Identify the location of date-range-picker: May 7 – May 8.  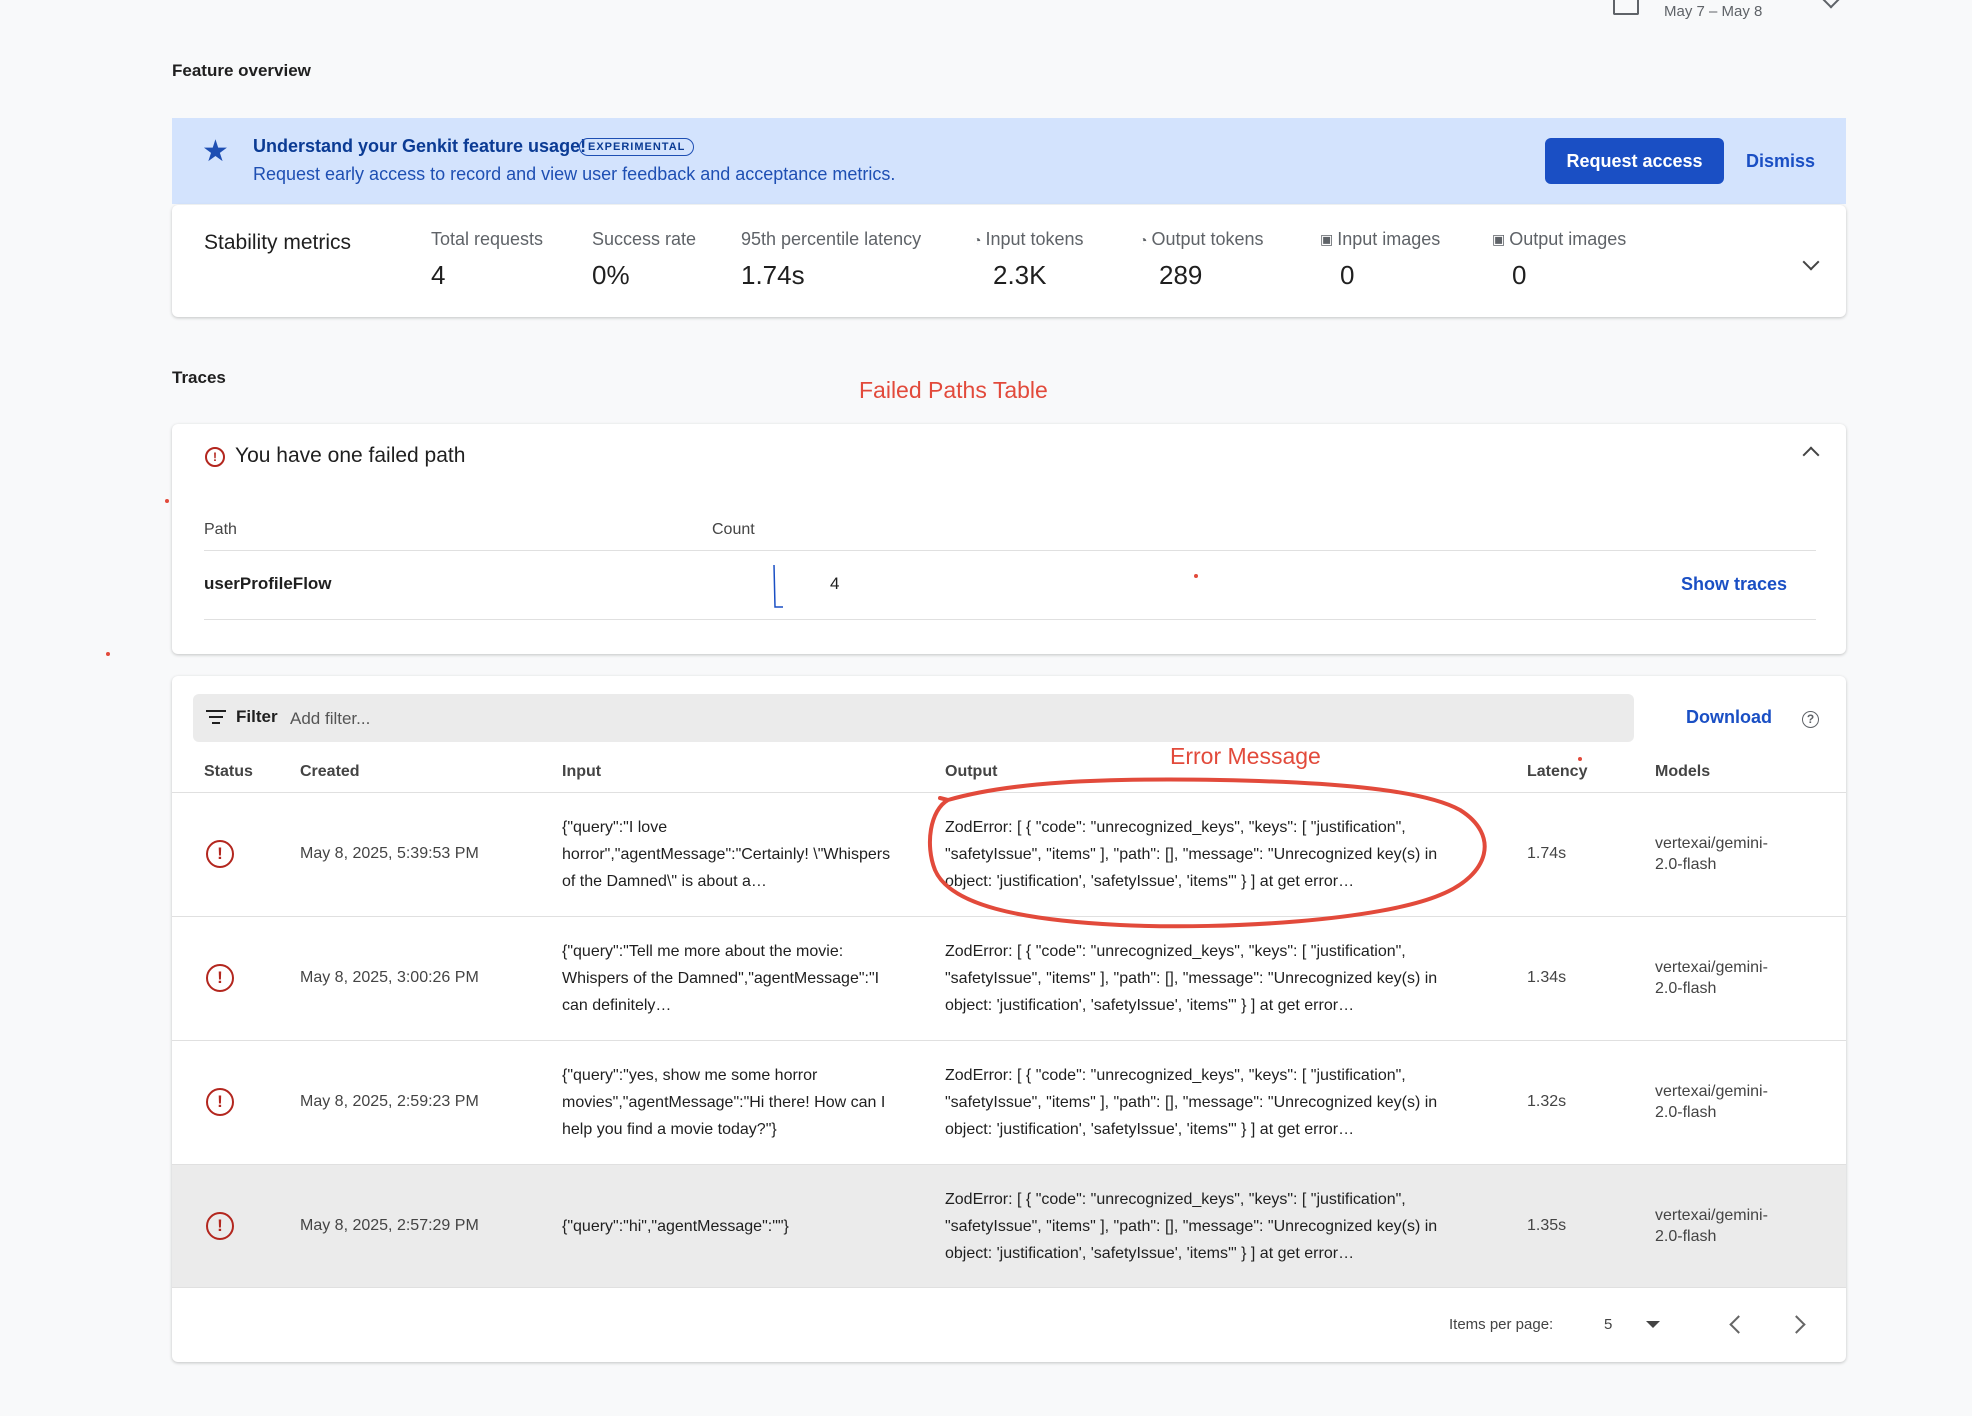
(1687, 11).